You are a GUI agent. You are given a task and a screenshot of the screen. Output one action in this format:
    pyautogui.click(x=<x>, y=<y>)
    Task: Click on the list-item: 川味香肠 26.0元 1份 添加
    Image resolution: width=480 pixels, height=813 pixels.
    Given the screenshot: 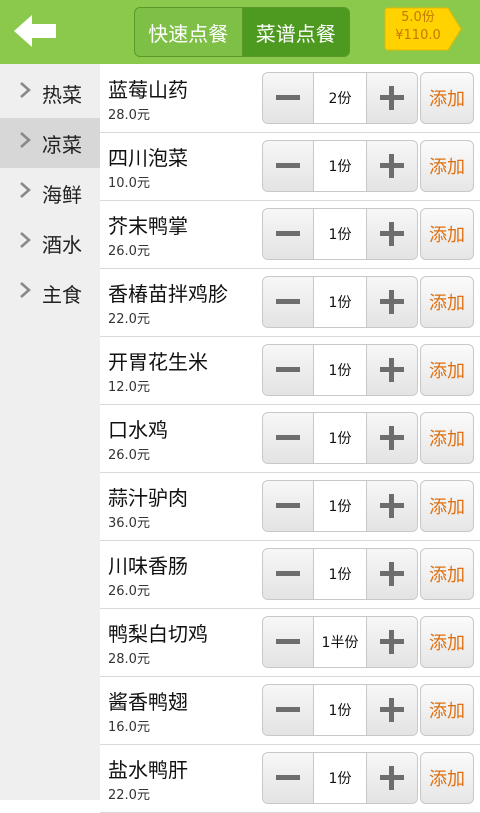 What is the action you would take?
    pyautogui.click(x=290, y=574)
    